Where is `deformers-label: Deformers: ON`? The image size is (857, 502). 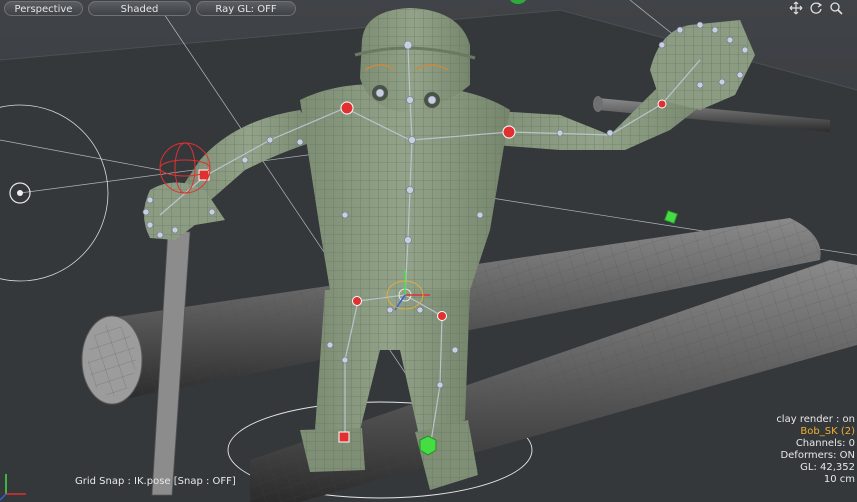
deformers-label: Deformers: ON is located at coordinates (817, 455).